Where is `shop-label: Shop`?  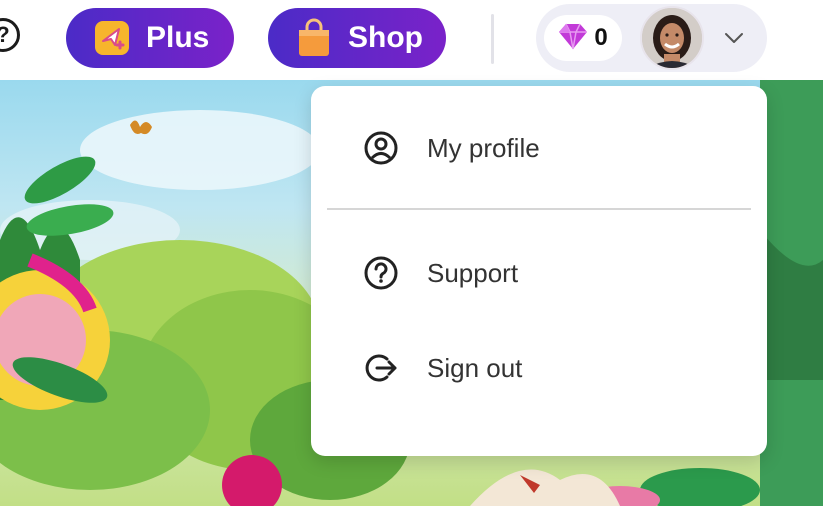
shop-label: Shop is located at coordinates (385, 37).